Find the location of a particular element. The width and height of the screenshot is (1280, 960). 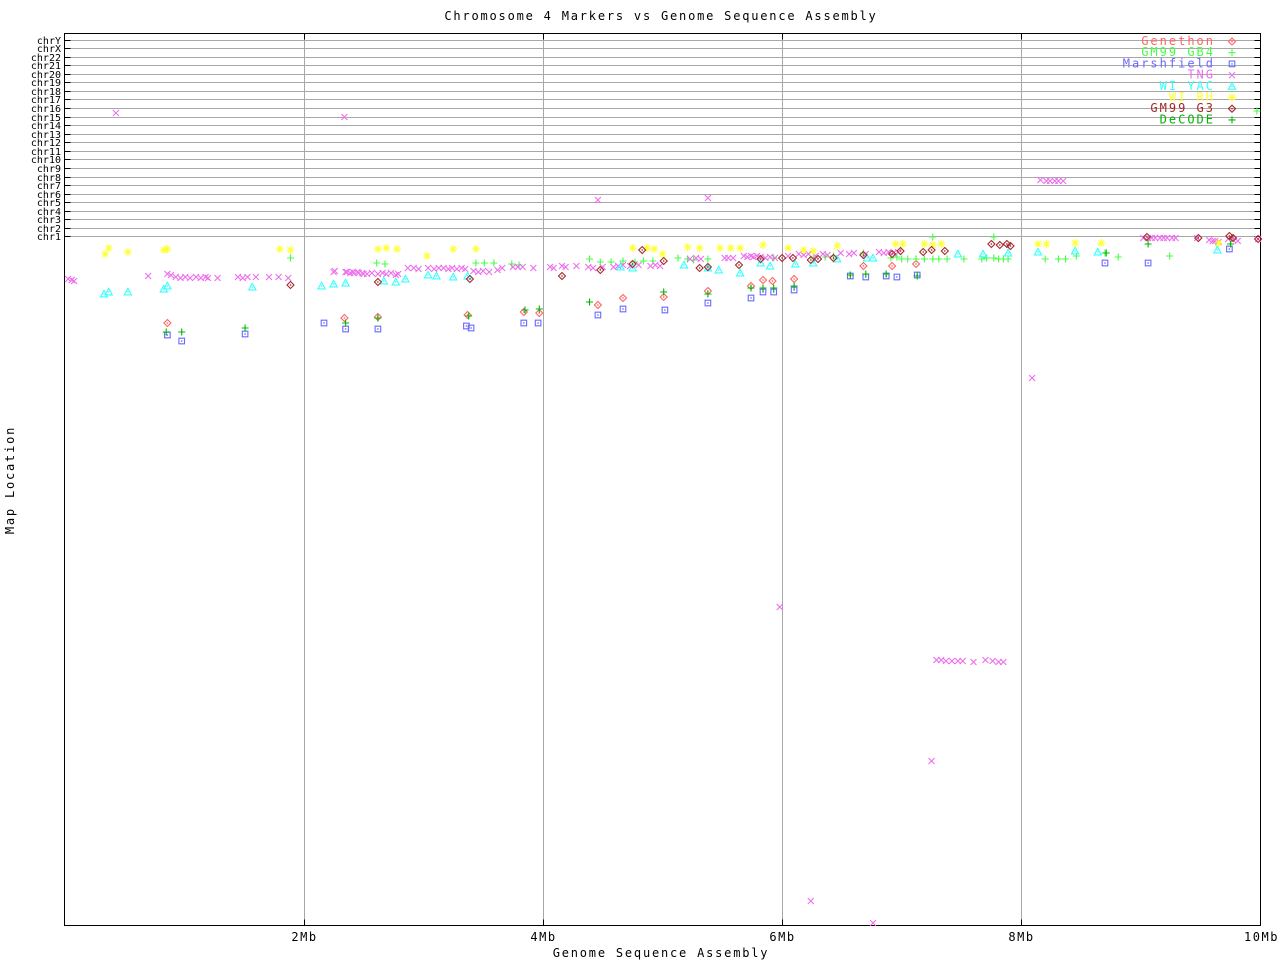

x-tick-label-10Mb: 10Mb is located at coordinates (1261, 937).